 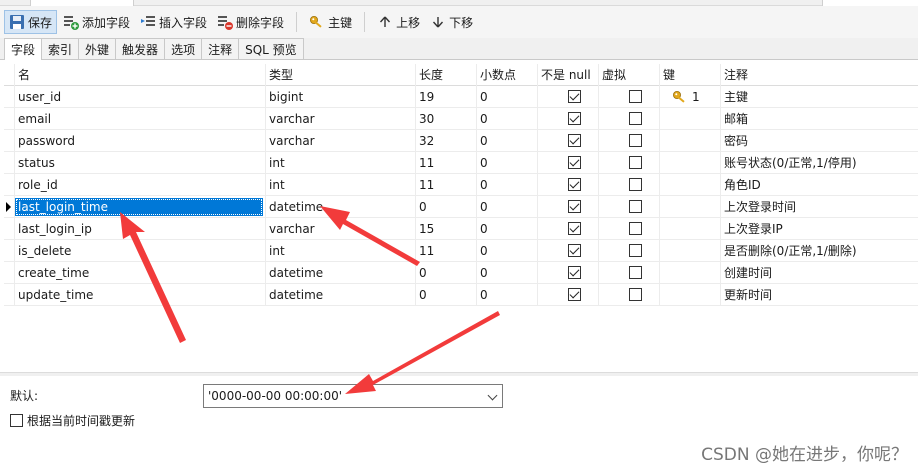 I want to click on field-comment-cell: 账号状态(0/正常,1/停用), so click(x=819, y=163).